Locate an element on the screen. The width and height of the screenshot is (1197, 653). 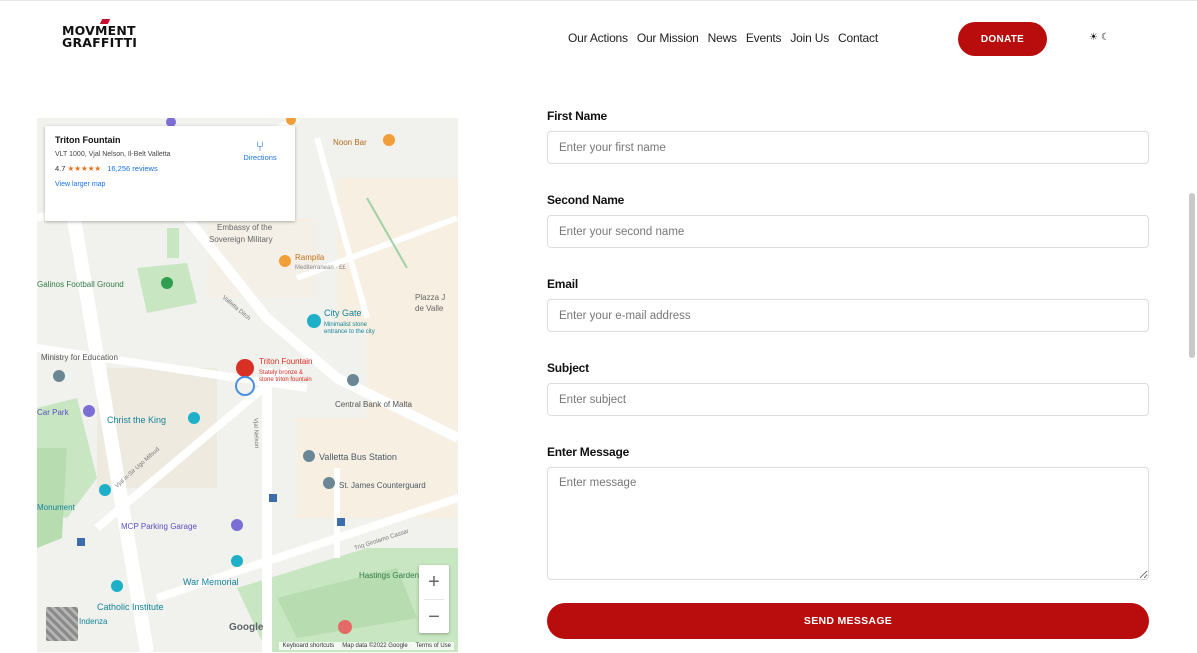
directions-icon: ⑂ is located at coordinates (260, 146).